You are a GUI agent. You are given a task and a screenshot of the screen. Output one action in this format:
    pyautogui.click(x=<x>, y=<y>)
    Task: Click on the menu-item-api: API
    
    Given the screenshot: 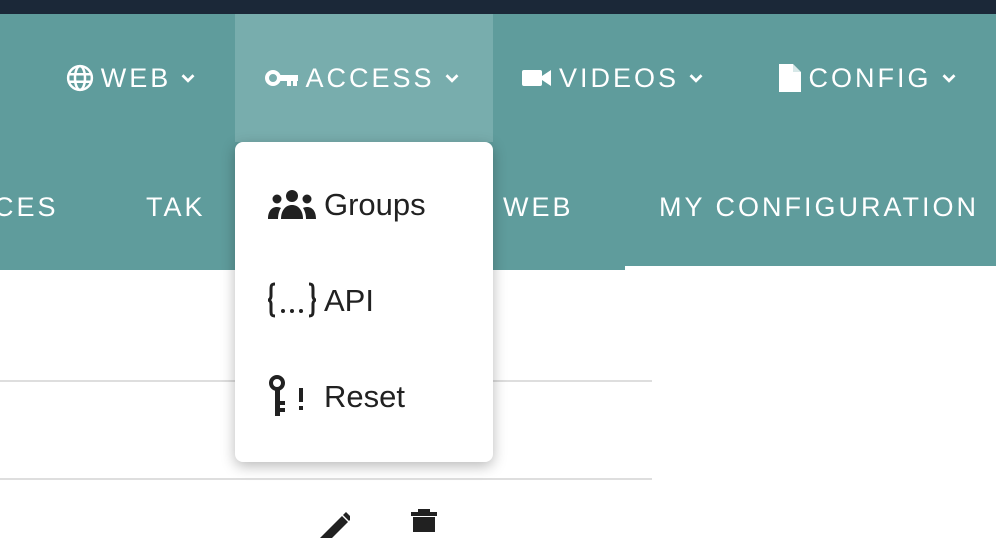 What is the action you would take?
    pyautogui.click(x=364, y=300)
    